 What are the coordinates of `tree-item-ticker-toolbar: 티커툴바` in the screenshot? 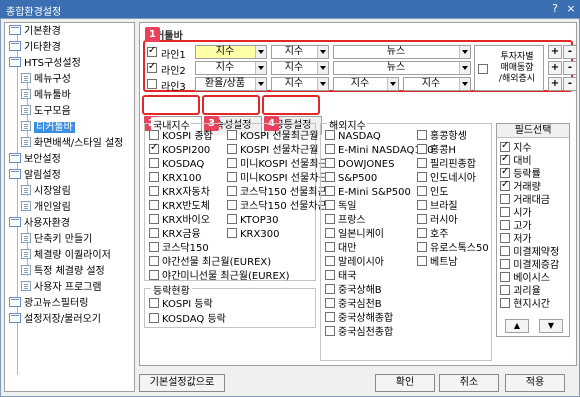 It's located at (48, 127).